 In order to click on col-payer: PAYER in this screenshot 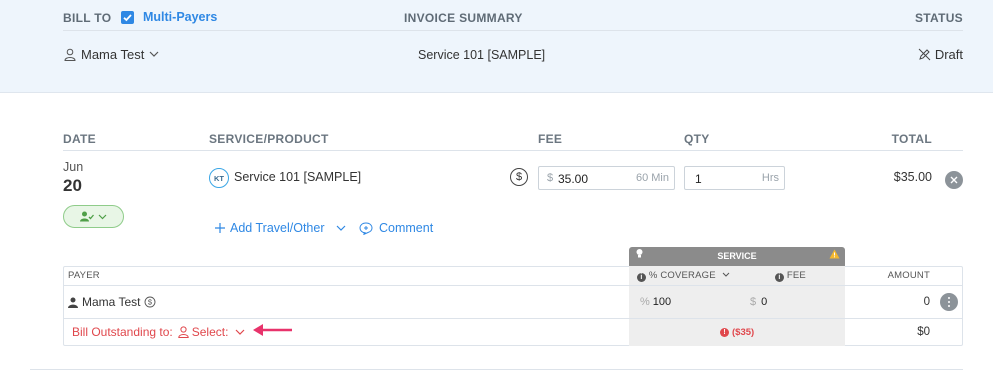, I will do `click(84, 275)`.